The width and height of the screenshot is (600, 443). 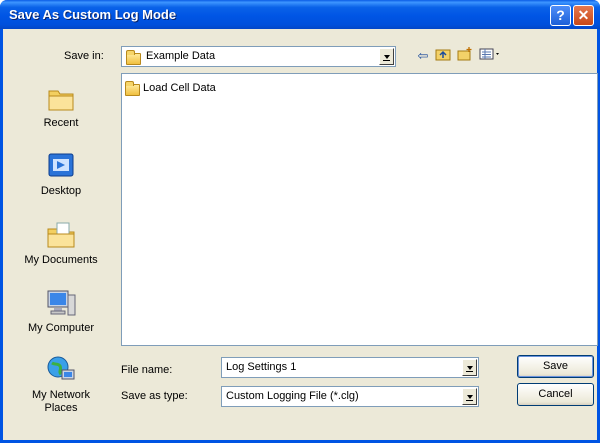 What do you see at coordinates (61, 235) in the screenshot?
I see `my-documents-icon` at bounding box center [61, 235].